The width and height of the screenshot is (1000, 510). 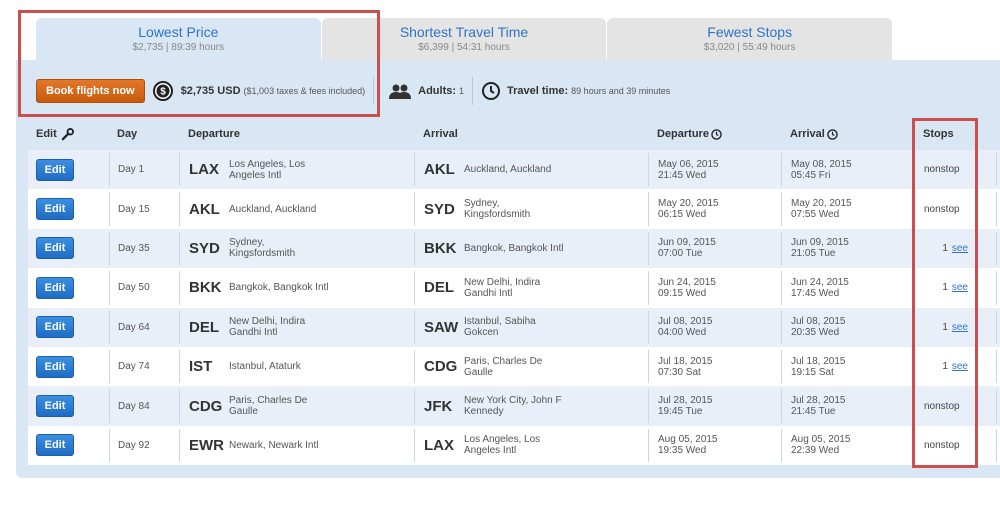 What do you see at coordinates (206, 445) in the screenshot?
I see `departure-code: EWR` at bounding box center [206, 445].